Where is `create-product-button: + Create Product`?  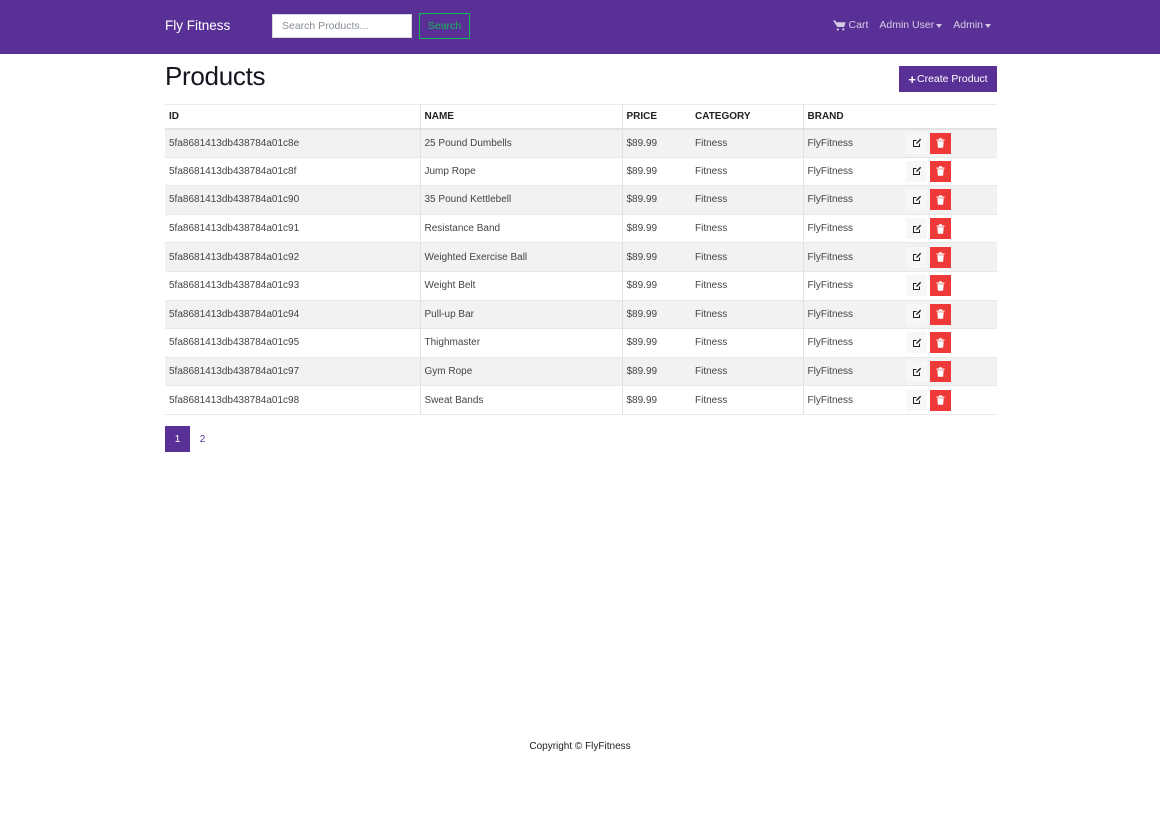
create-product-button: + Create Product is located at coordinates (948, 79).